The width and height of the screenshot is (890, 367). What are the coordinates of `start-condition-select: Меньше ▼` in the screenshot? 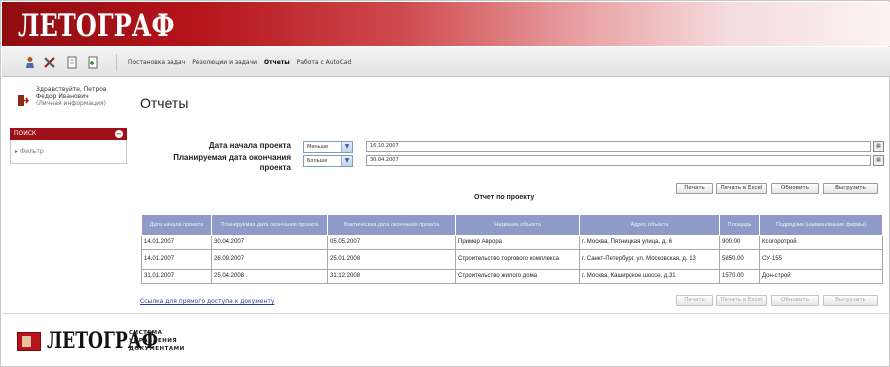 It's located at (328, 147).